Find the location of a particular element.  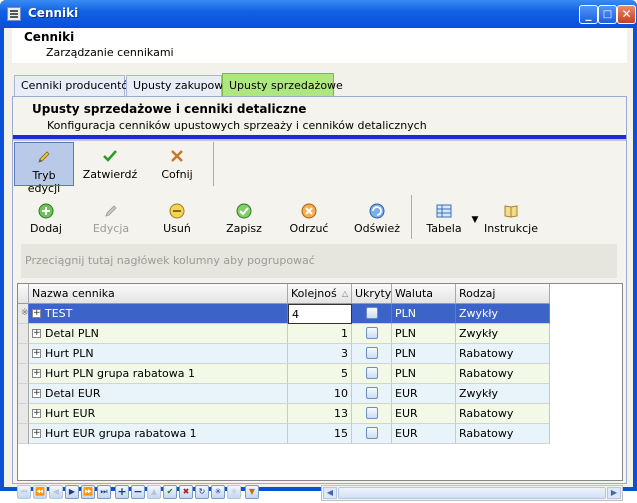

minimize-button: _ is located at coordinates (588, 14).